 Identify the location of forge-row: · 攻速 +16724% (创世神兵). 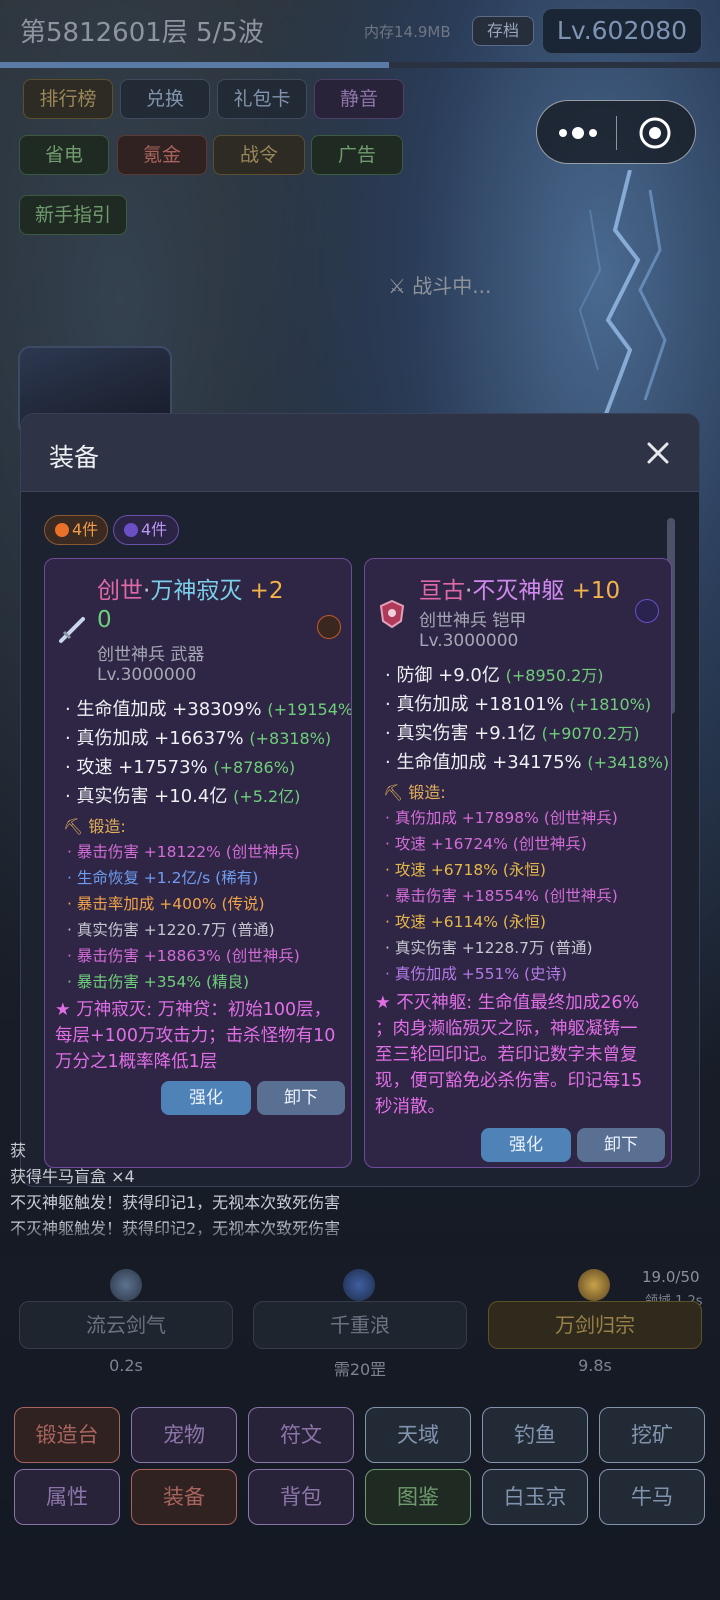
(486, 844).